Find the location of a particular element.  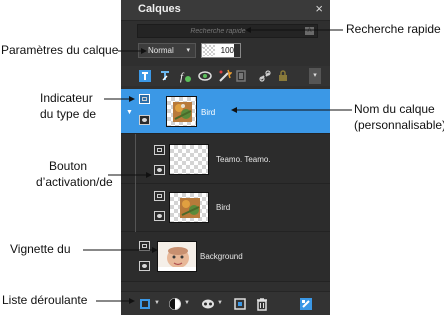

new-raster-layer-icon is located at coordinates (145, 76).